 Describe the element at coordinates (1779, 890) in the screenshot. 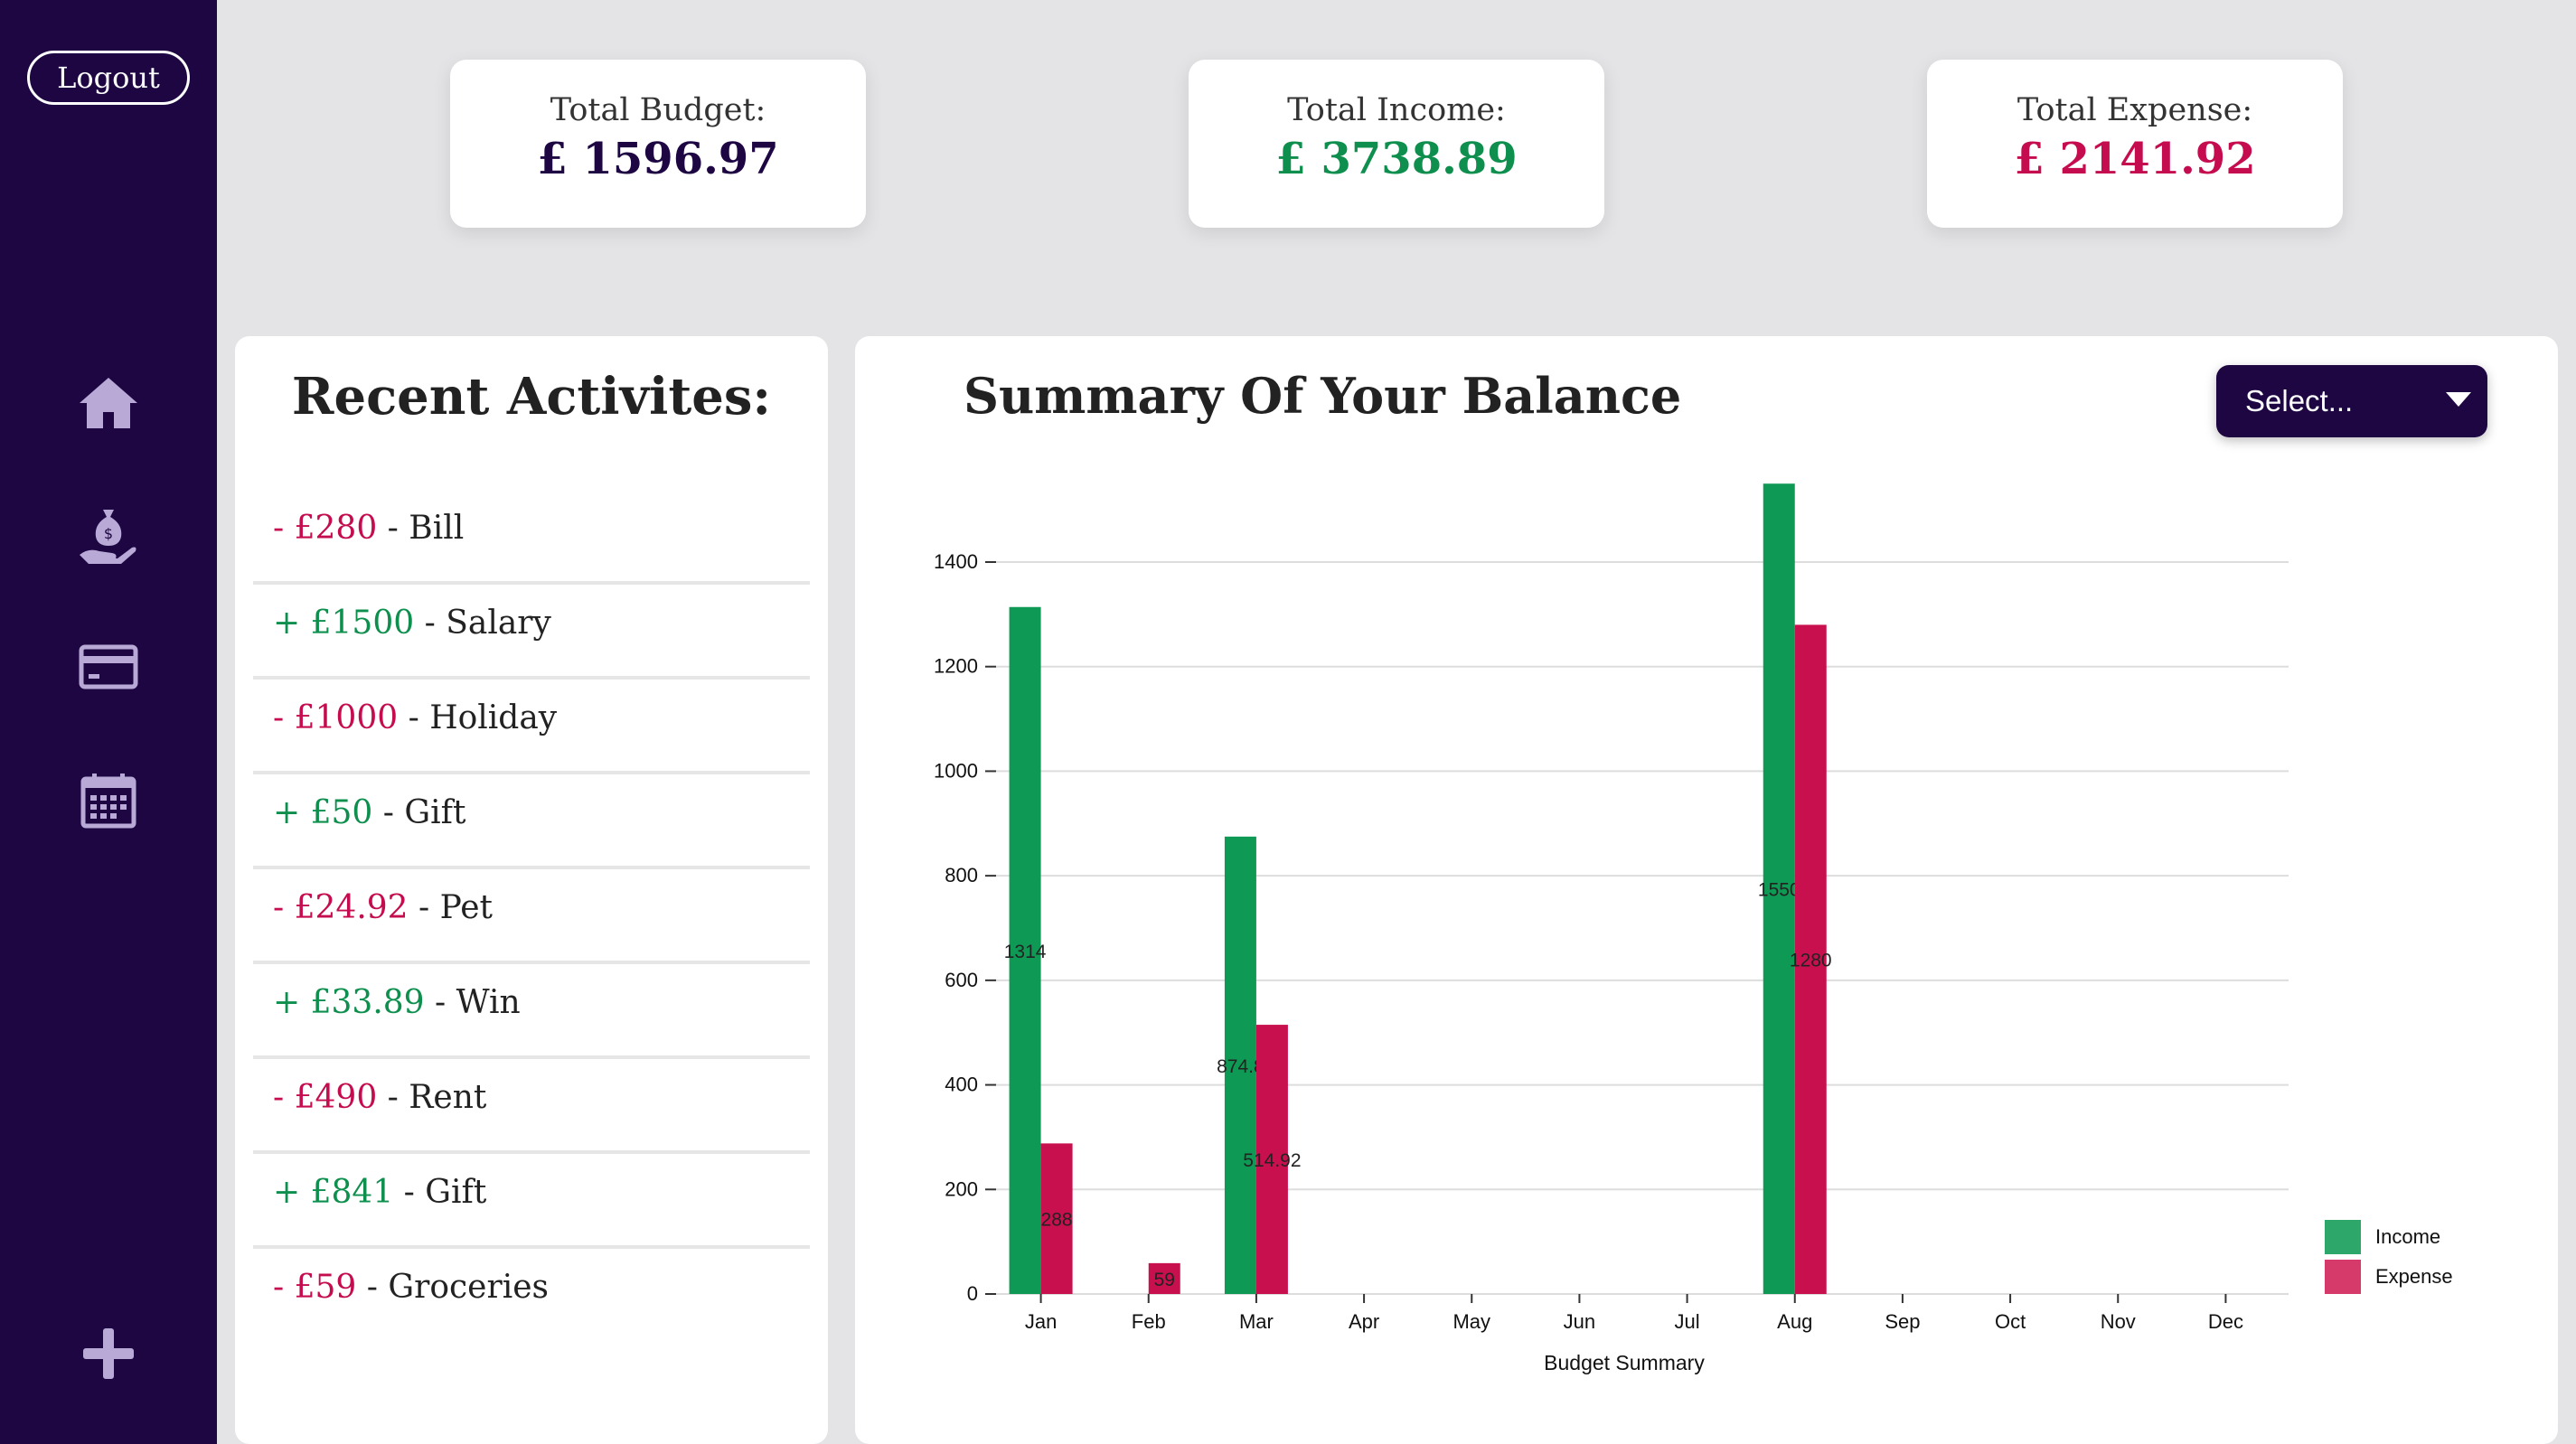

I see `bar-value-label: 1550` at that location.